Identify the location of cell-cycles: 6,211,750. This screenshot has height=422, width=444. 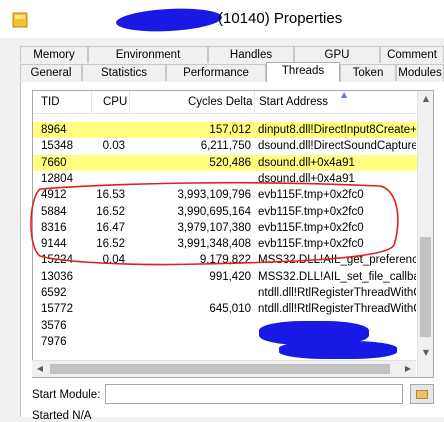
(225, 146).